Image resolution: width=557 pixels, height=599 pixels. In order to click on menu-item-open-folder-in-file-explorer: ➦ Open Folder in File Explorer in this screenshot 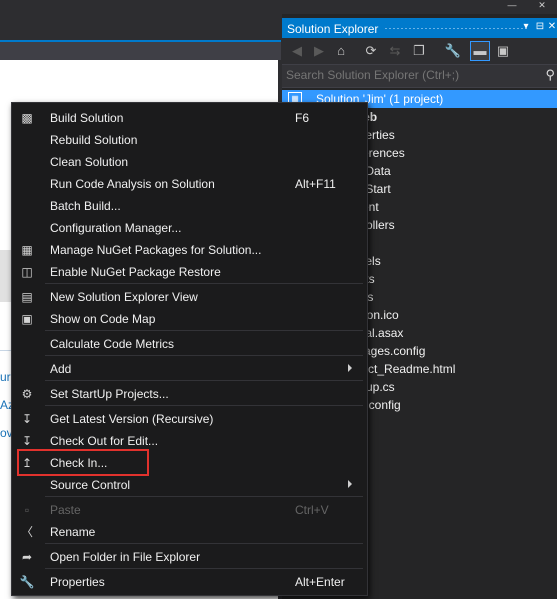, I will do `click(189, 557)`.